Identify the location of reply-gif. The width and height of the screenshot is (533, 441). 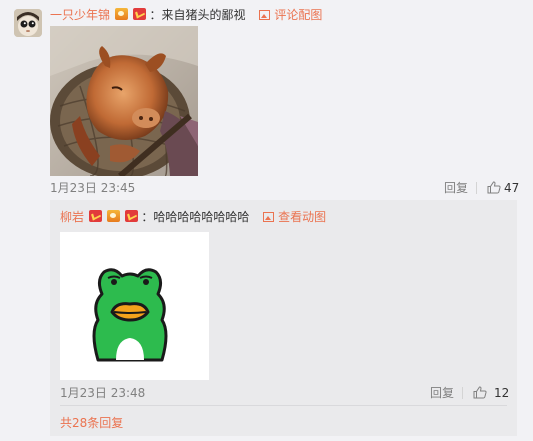
(134, 306).